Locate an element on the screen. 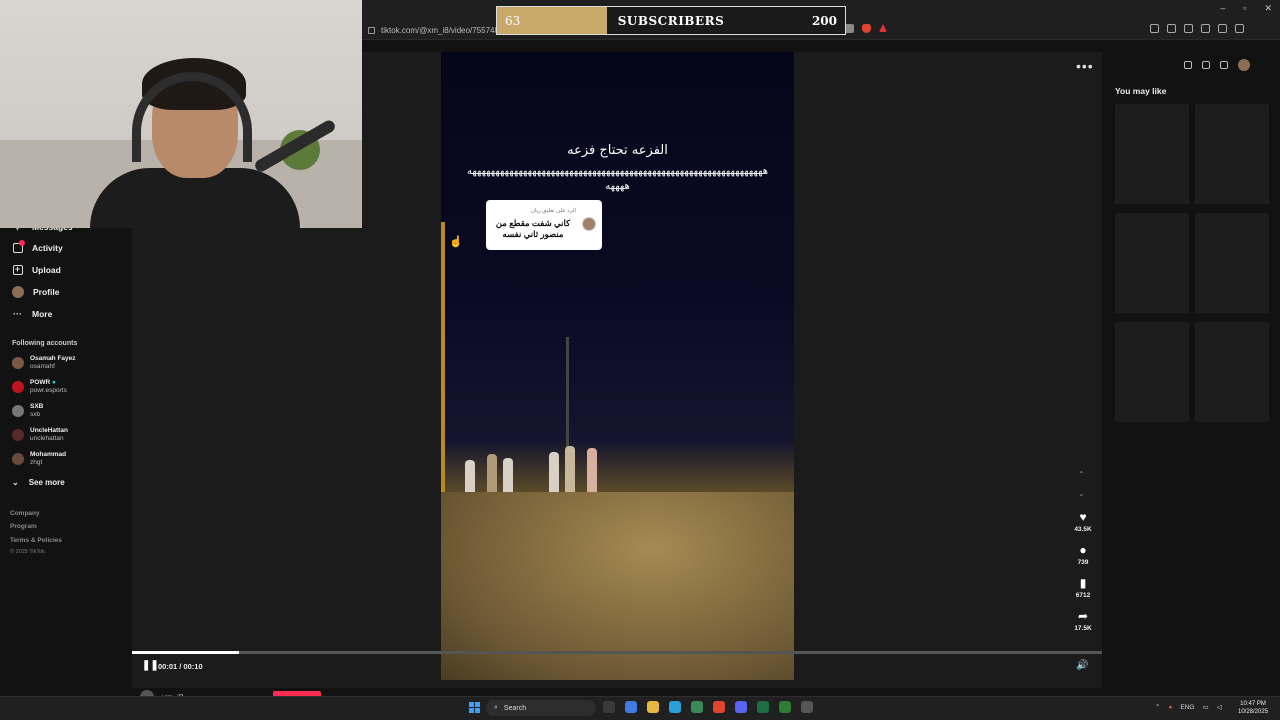 The width and height of the screenshot is (1280, 720). pause-icon: ❚❚ is located at coordinates (150, 665).